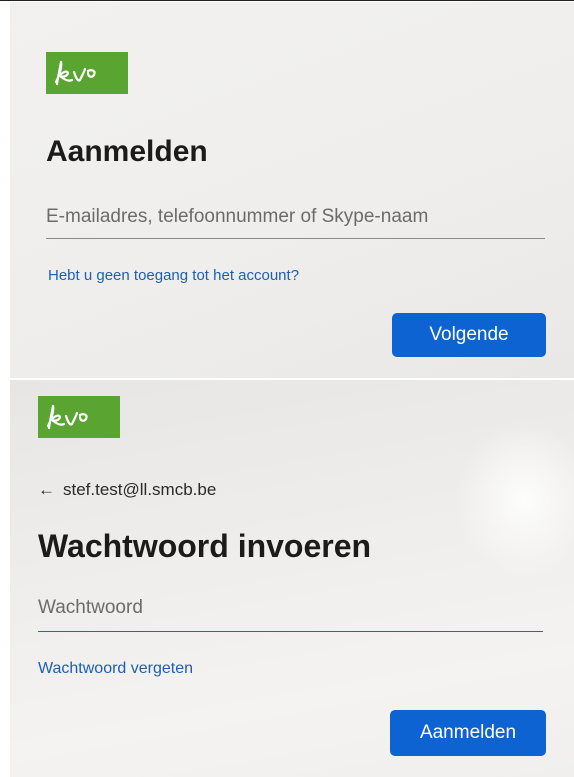  I want to click on account-row: ← stef.test@ll.smcb.be, so click(127, 490).